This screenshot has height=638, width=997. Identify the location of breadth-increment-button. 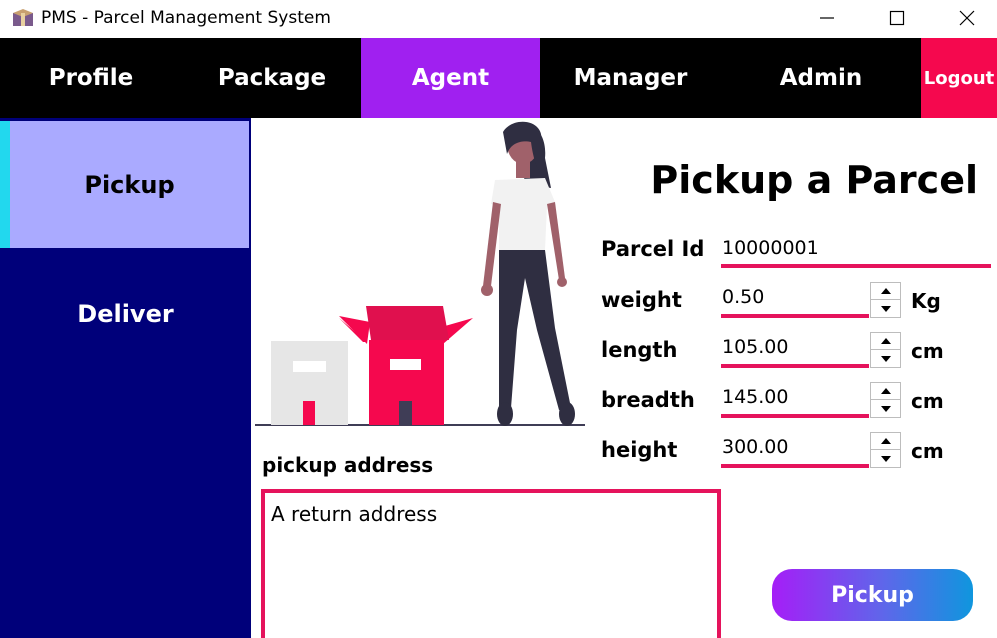
(885, 391).